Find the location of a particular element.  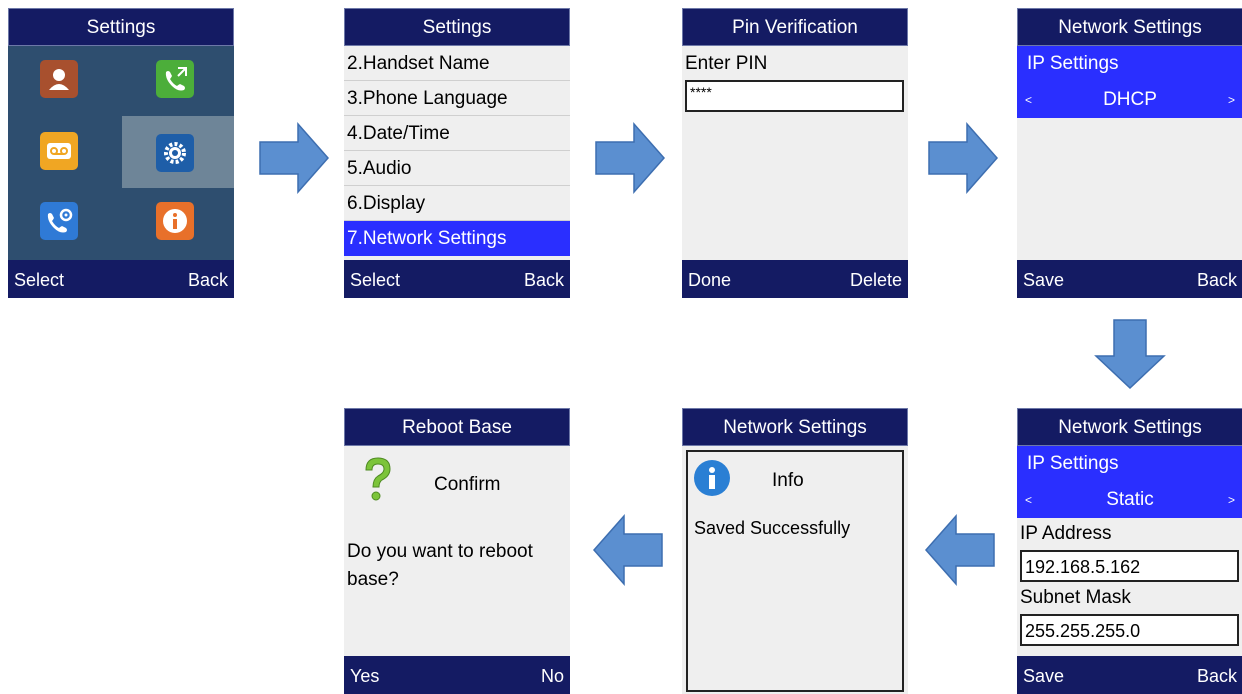

menu-screen: Settings Select Back is located at coordinates (121, 153).